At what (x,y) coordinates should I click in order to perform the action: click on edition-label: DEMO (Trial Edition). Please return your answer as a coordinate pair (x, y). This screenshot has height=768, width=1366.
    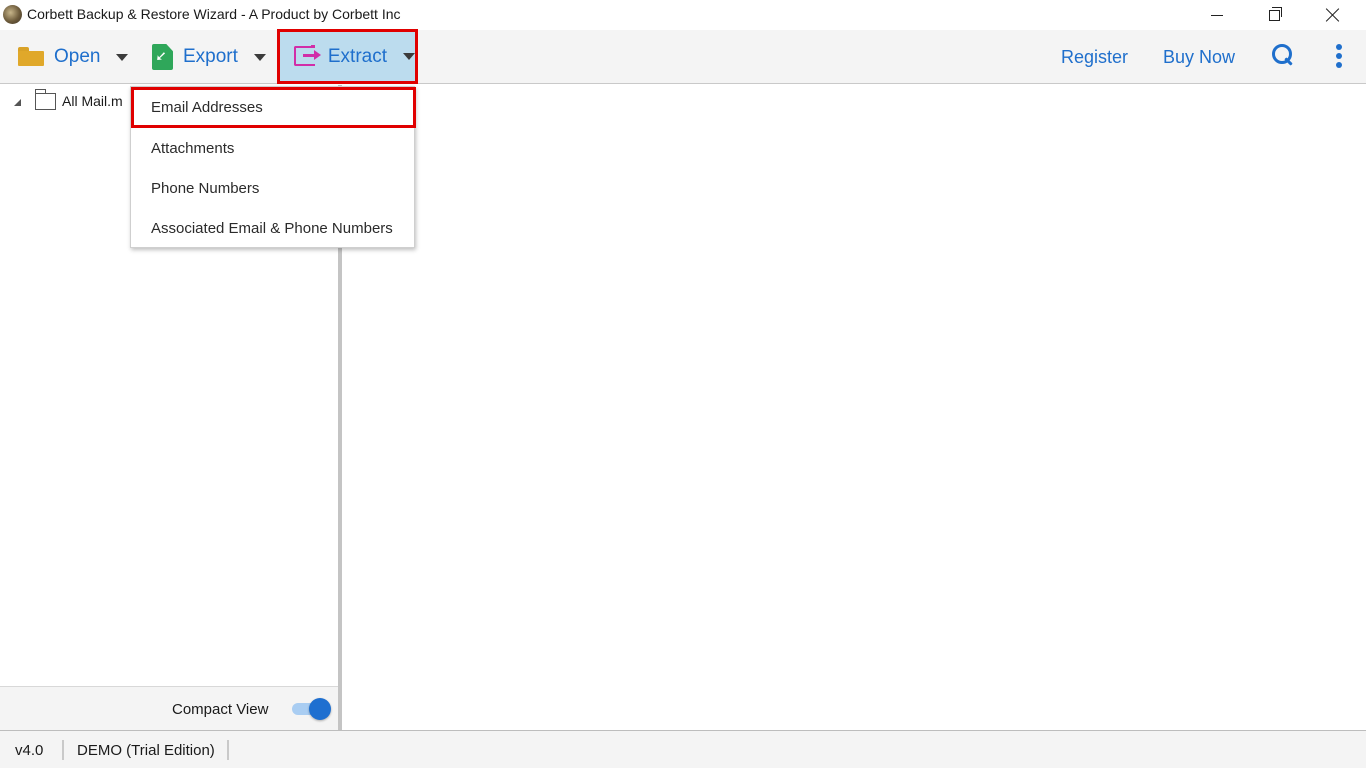
    Looking at the image, I should click on (146, 750).